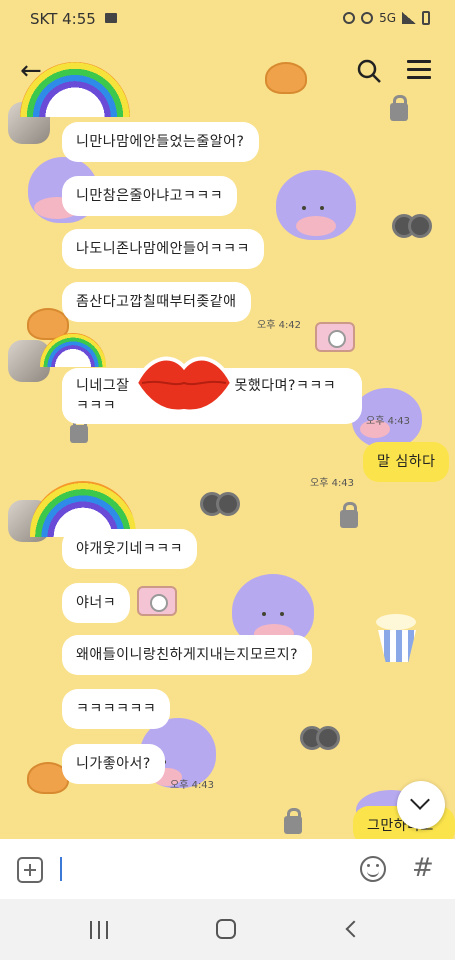  Describe the element at coordinates (100, 930) in the screenshot. I see `recent-apps-icon` at that location.